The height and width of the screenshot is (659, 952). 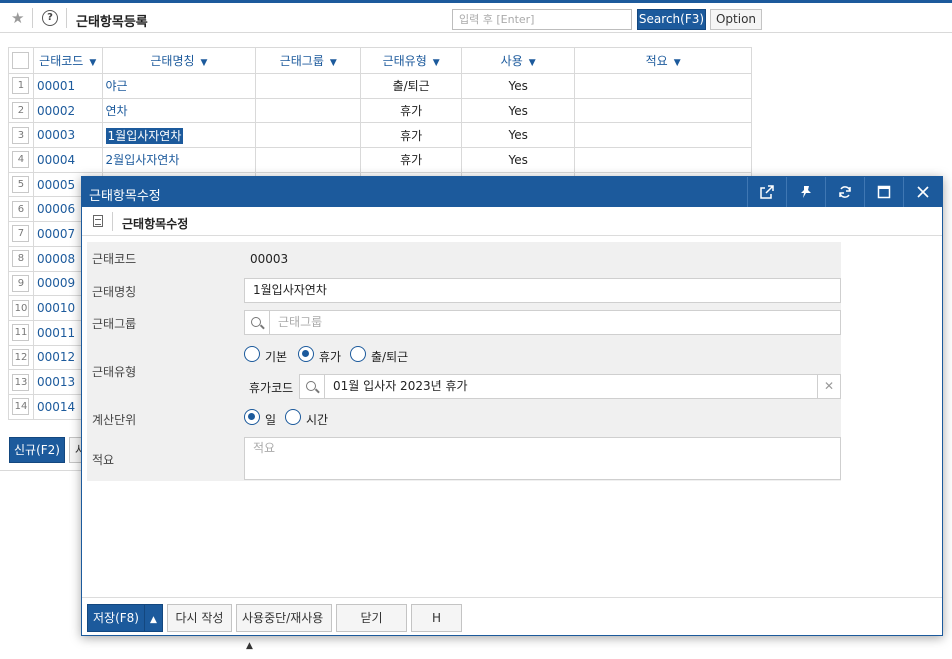 What do you see at coordinates (21, 234) in the screenshot?
I see `row-number: 7` at bounding box center [21, 234].